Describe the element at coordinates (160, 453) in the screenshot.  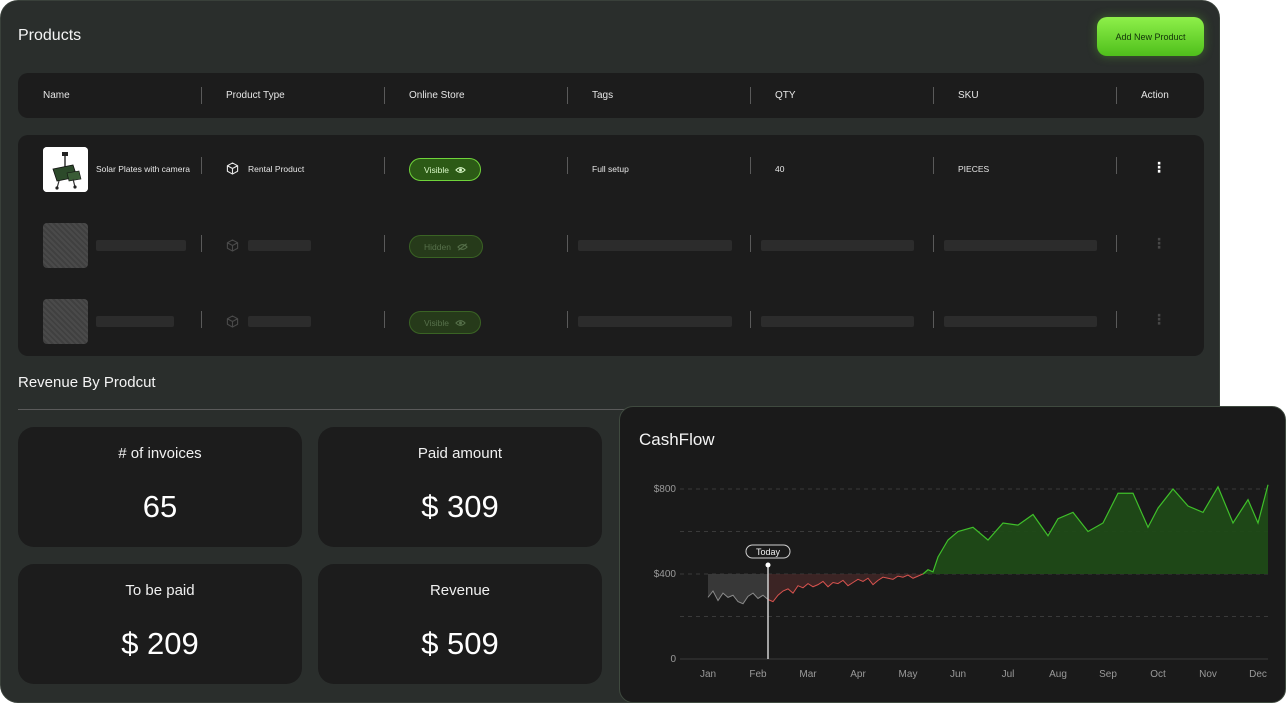
I see `stat-label: # of invoices` at that location.